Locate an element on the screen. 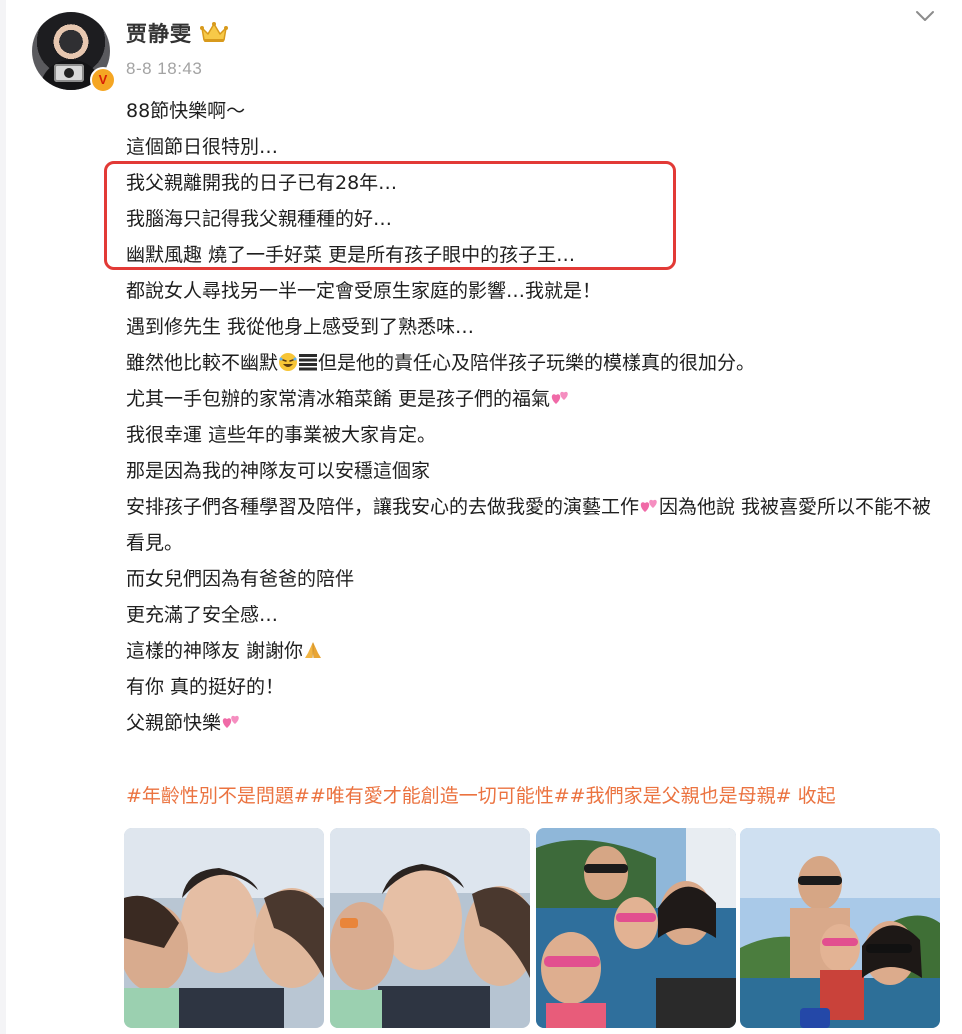 The width and height of the screenshot is (962, 1034). highlight-annotation-box is located at coordinates (390, 215).